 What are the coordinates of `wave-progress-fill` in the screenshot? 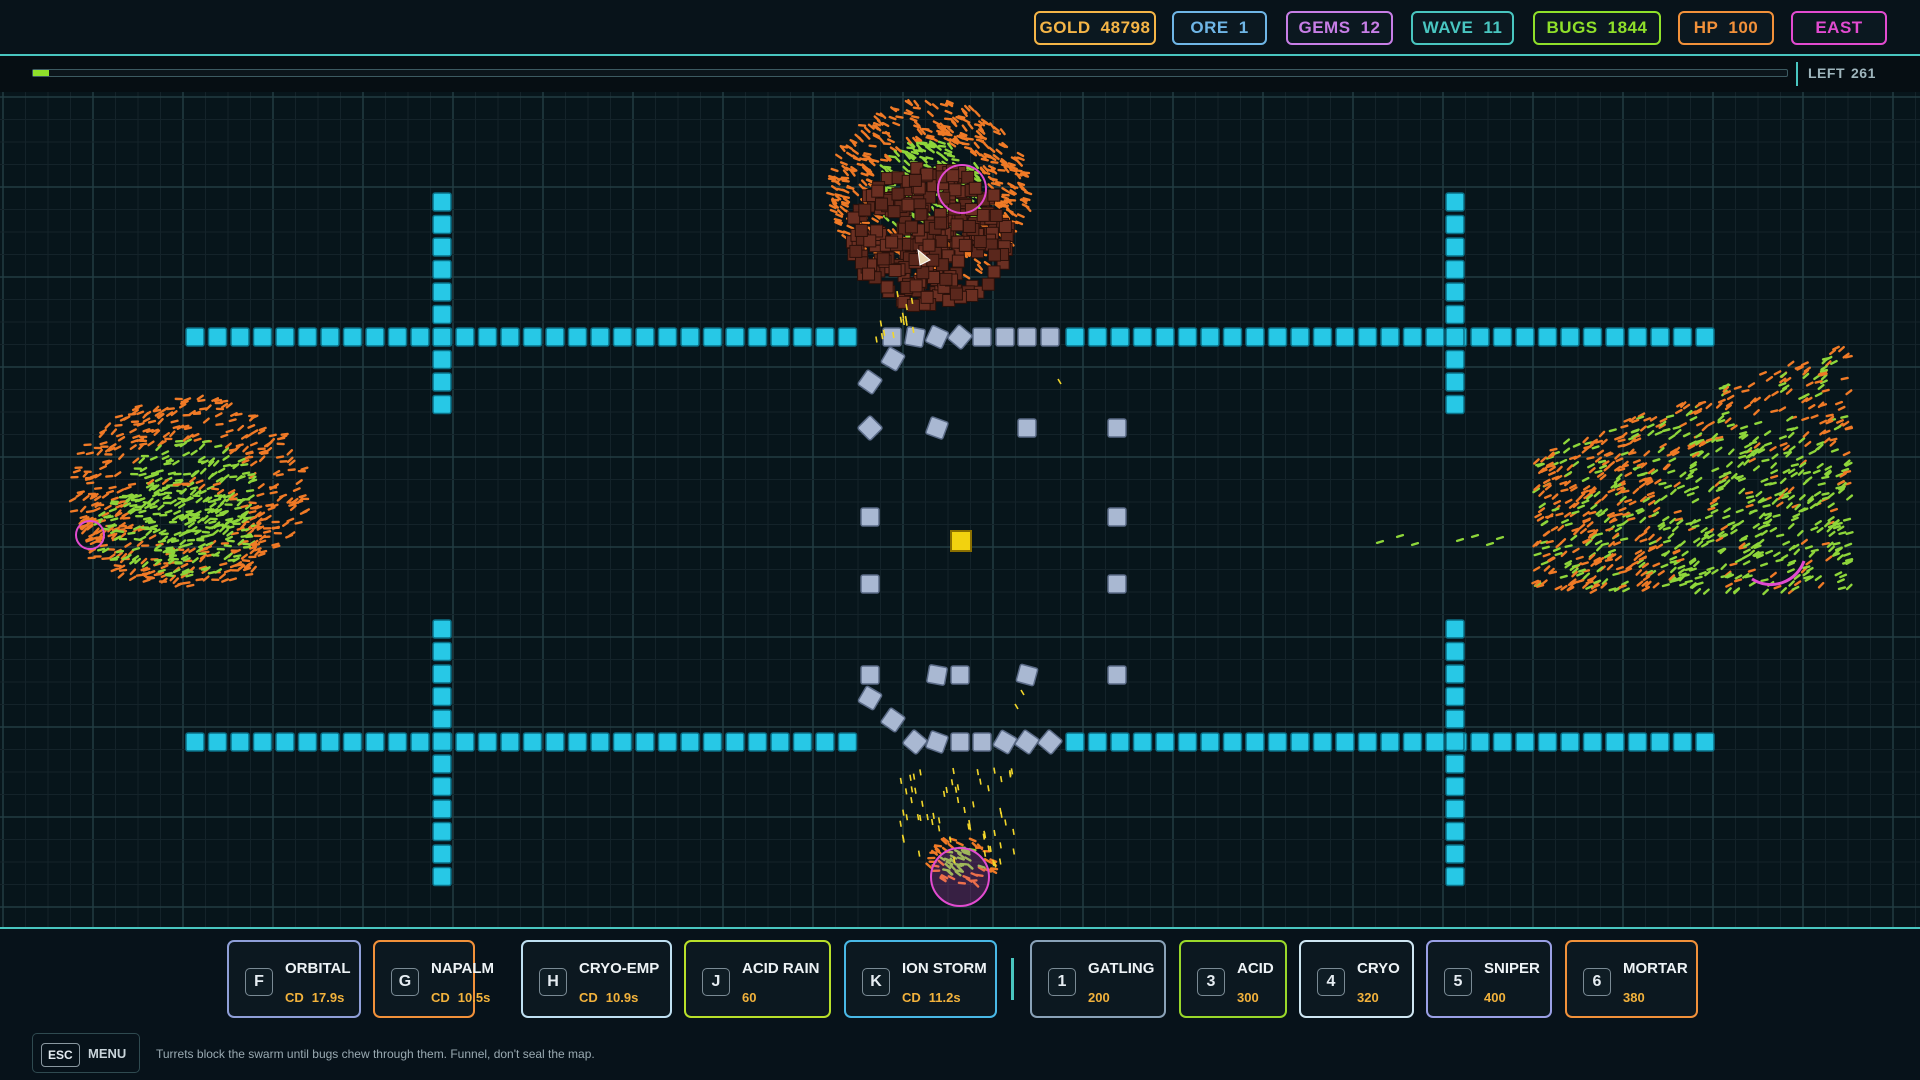 It's located at (41, 73).